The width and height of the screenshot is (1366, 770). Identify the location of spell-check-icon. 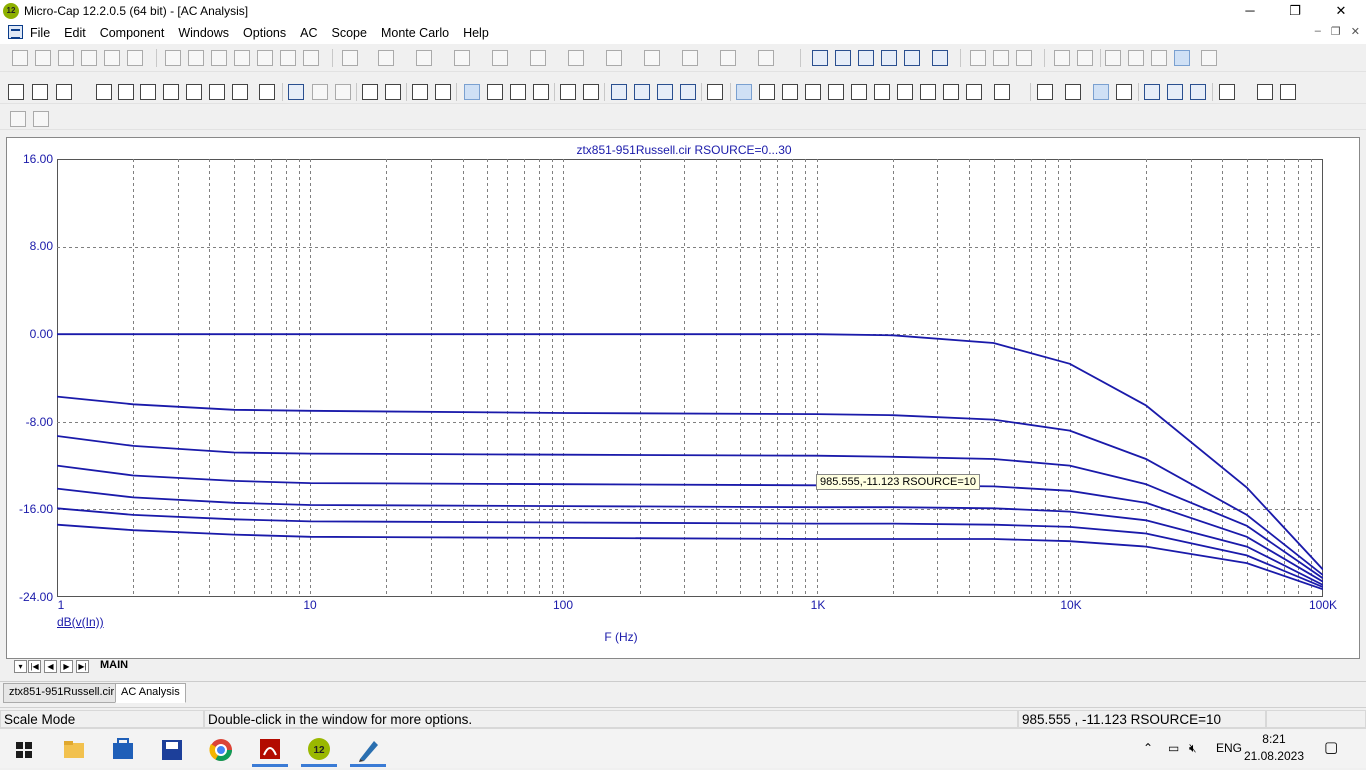
(1288, 92).